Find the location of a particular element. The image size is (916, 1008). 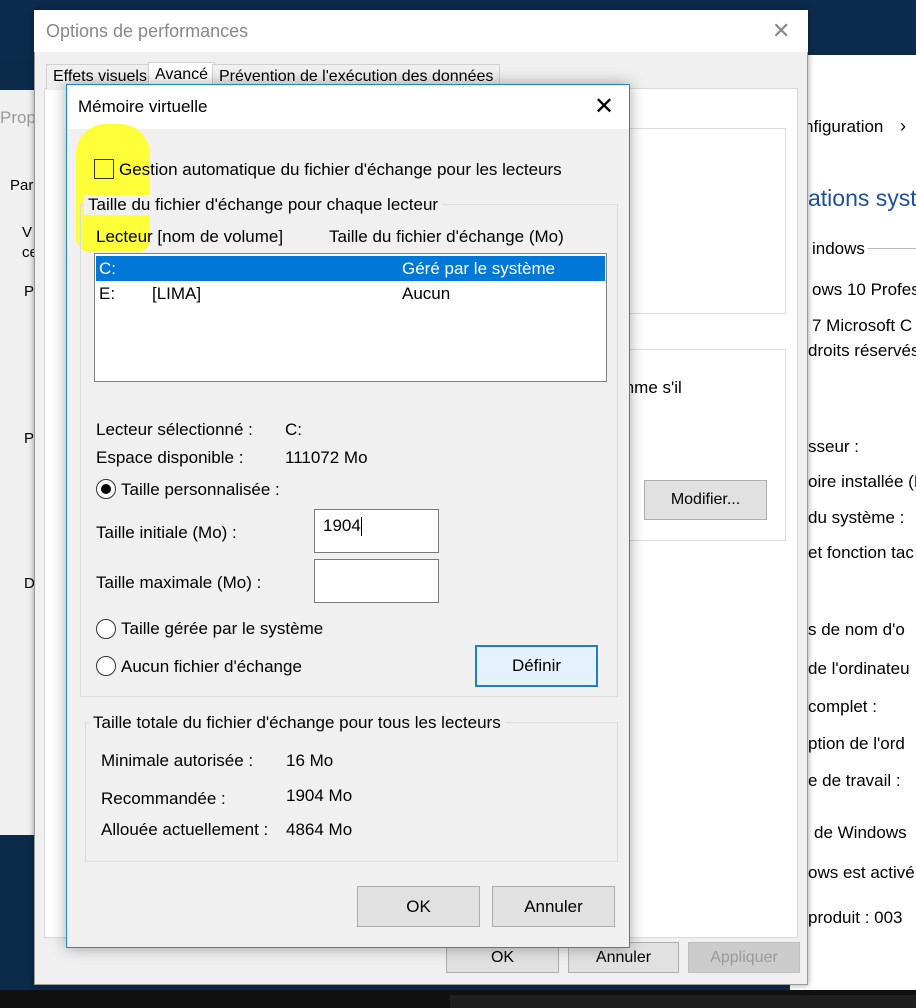

initial-size-input: 1904 is located at coordinates (376, 531).